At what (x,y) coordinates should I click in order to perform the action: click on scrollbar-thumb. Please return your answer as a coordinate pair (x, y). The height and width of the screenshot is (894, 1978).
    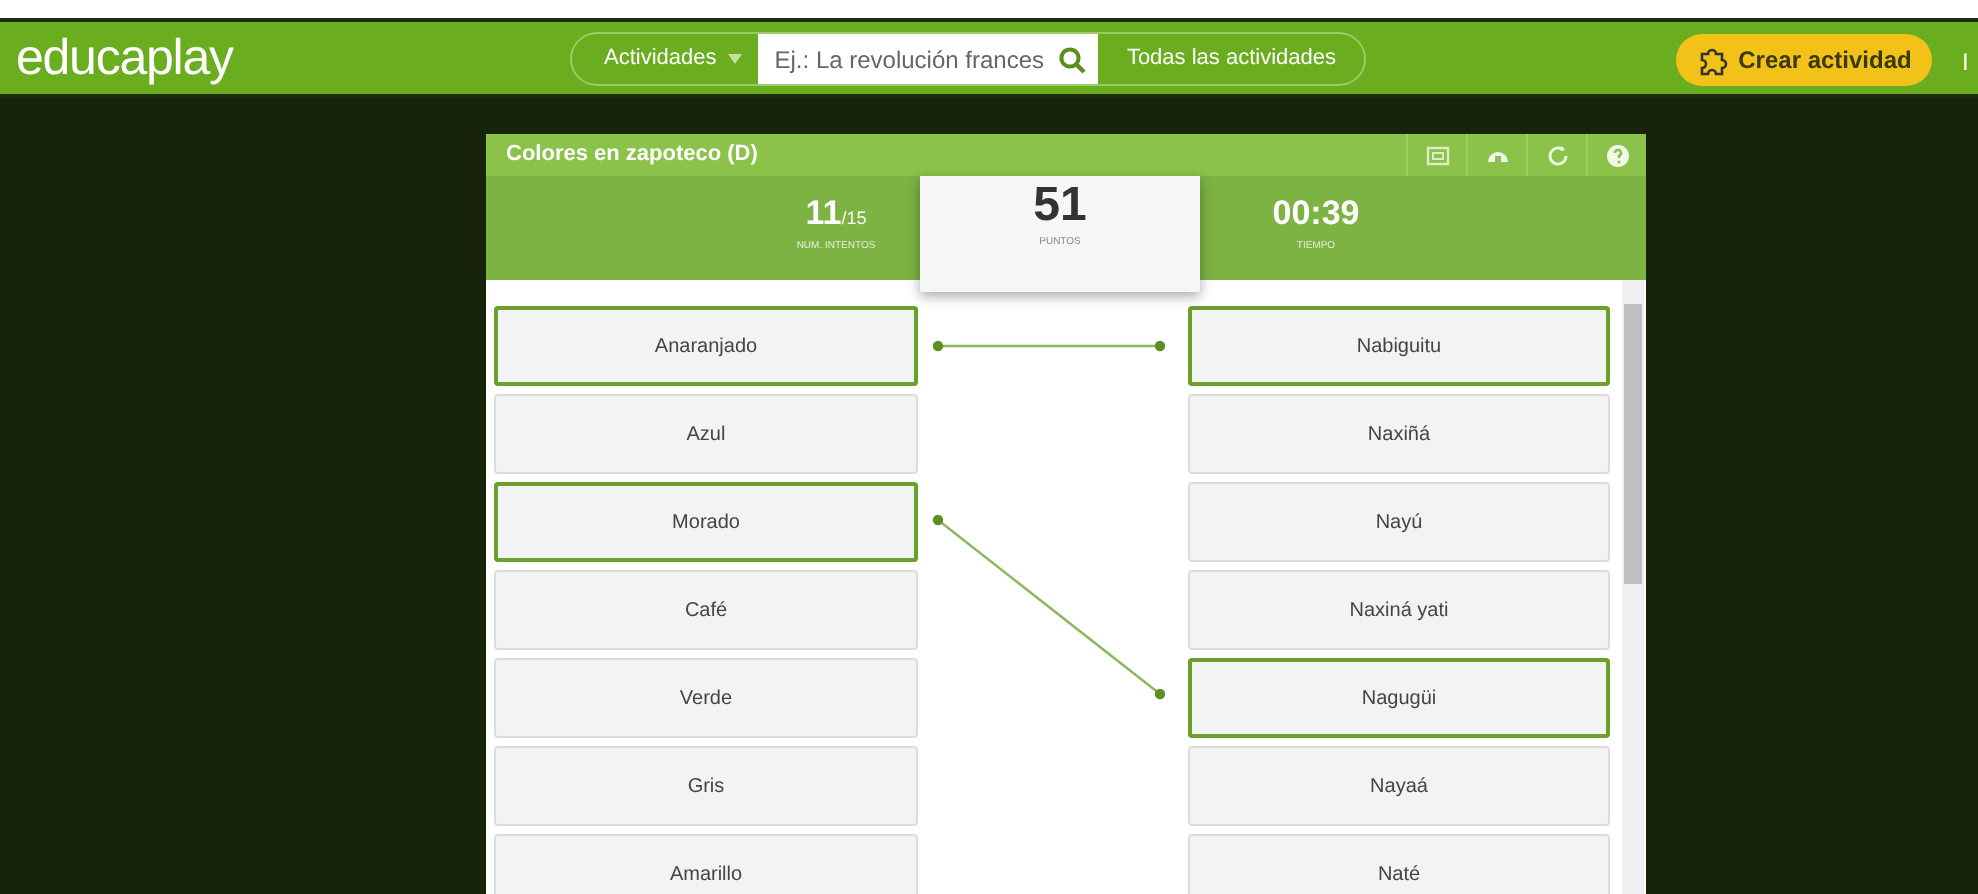
    Looking at the image, I should click on (1633, 444).